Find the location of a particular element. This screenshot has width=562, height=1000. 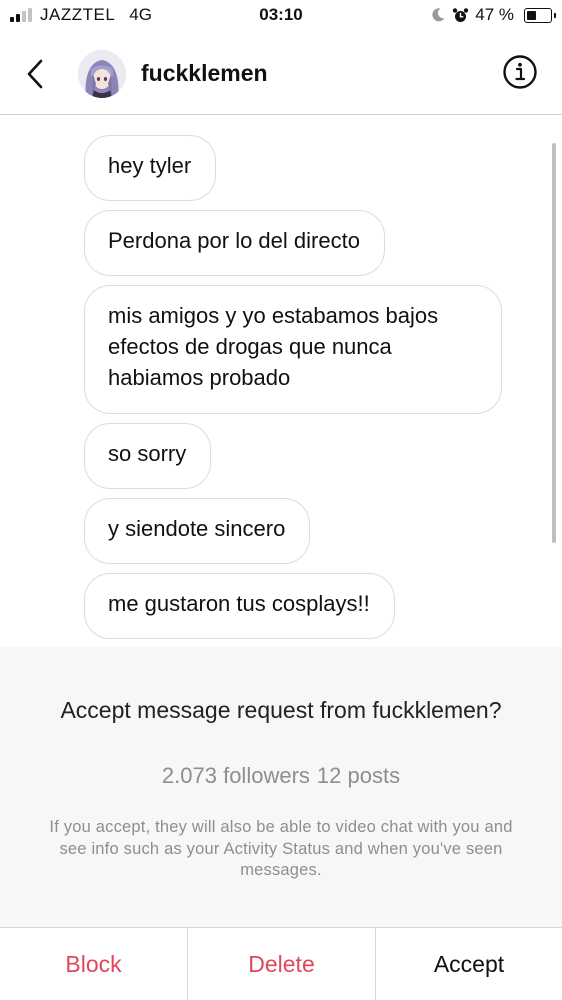

followers-count: 2.073 followers is located at coordinates (235, 775).